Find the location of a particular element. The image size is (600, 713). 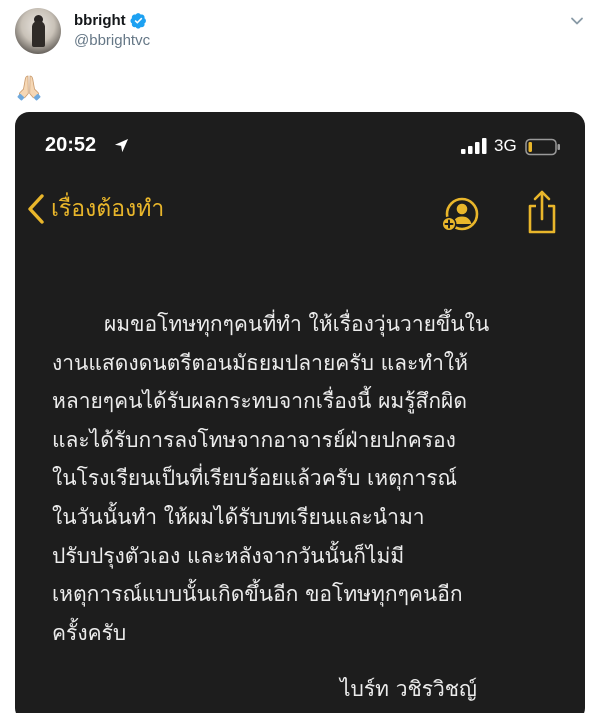

note-line: และได้รับการลงโทษจากอาจารย์ฝ่ายปกครอง is located at coordinates (254, 439).